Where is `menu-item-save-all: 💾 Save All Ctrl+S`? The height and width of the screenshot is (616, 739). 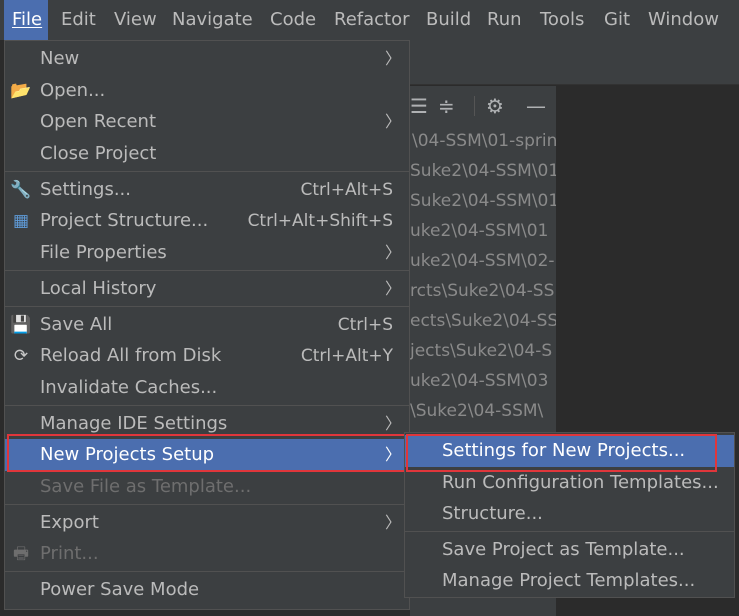
menu-item-save-all: 💾 Save All Ctrl+S is located at coordinates (207, 325).